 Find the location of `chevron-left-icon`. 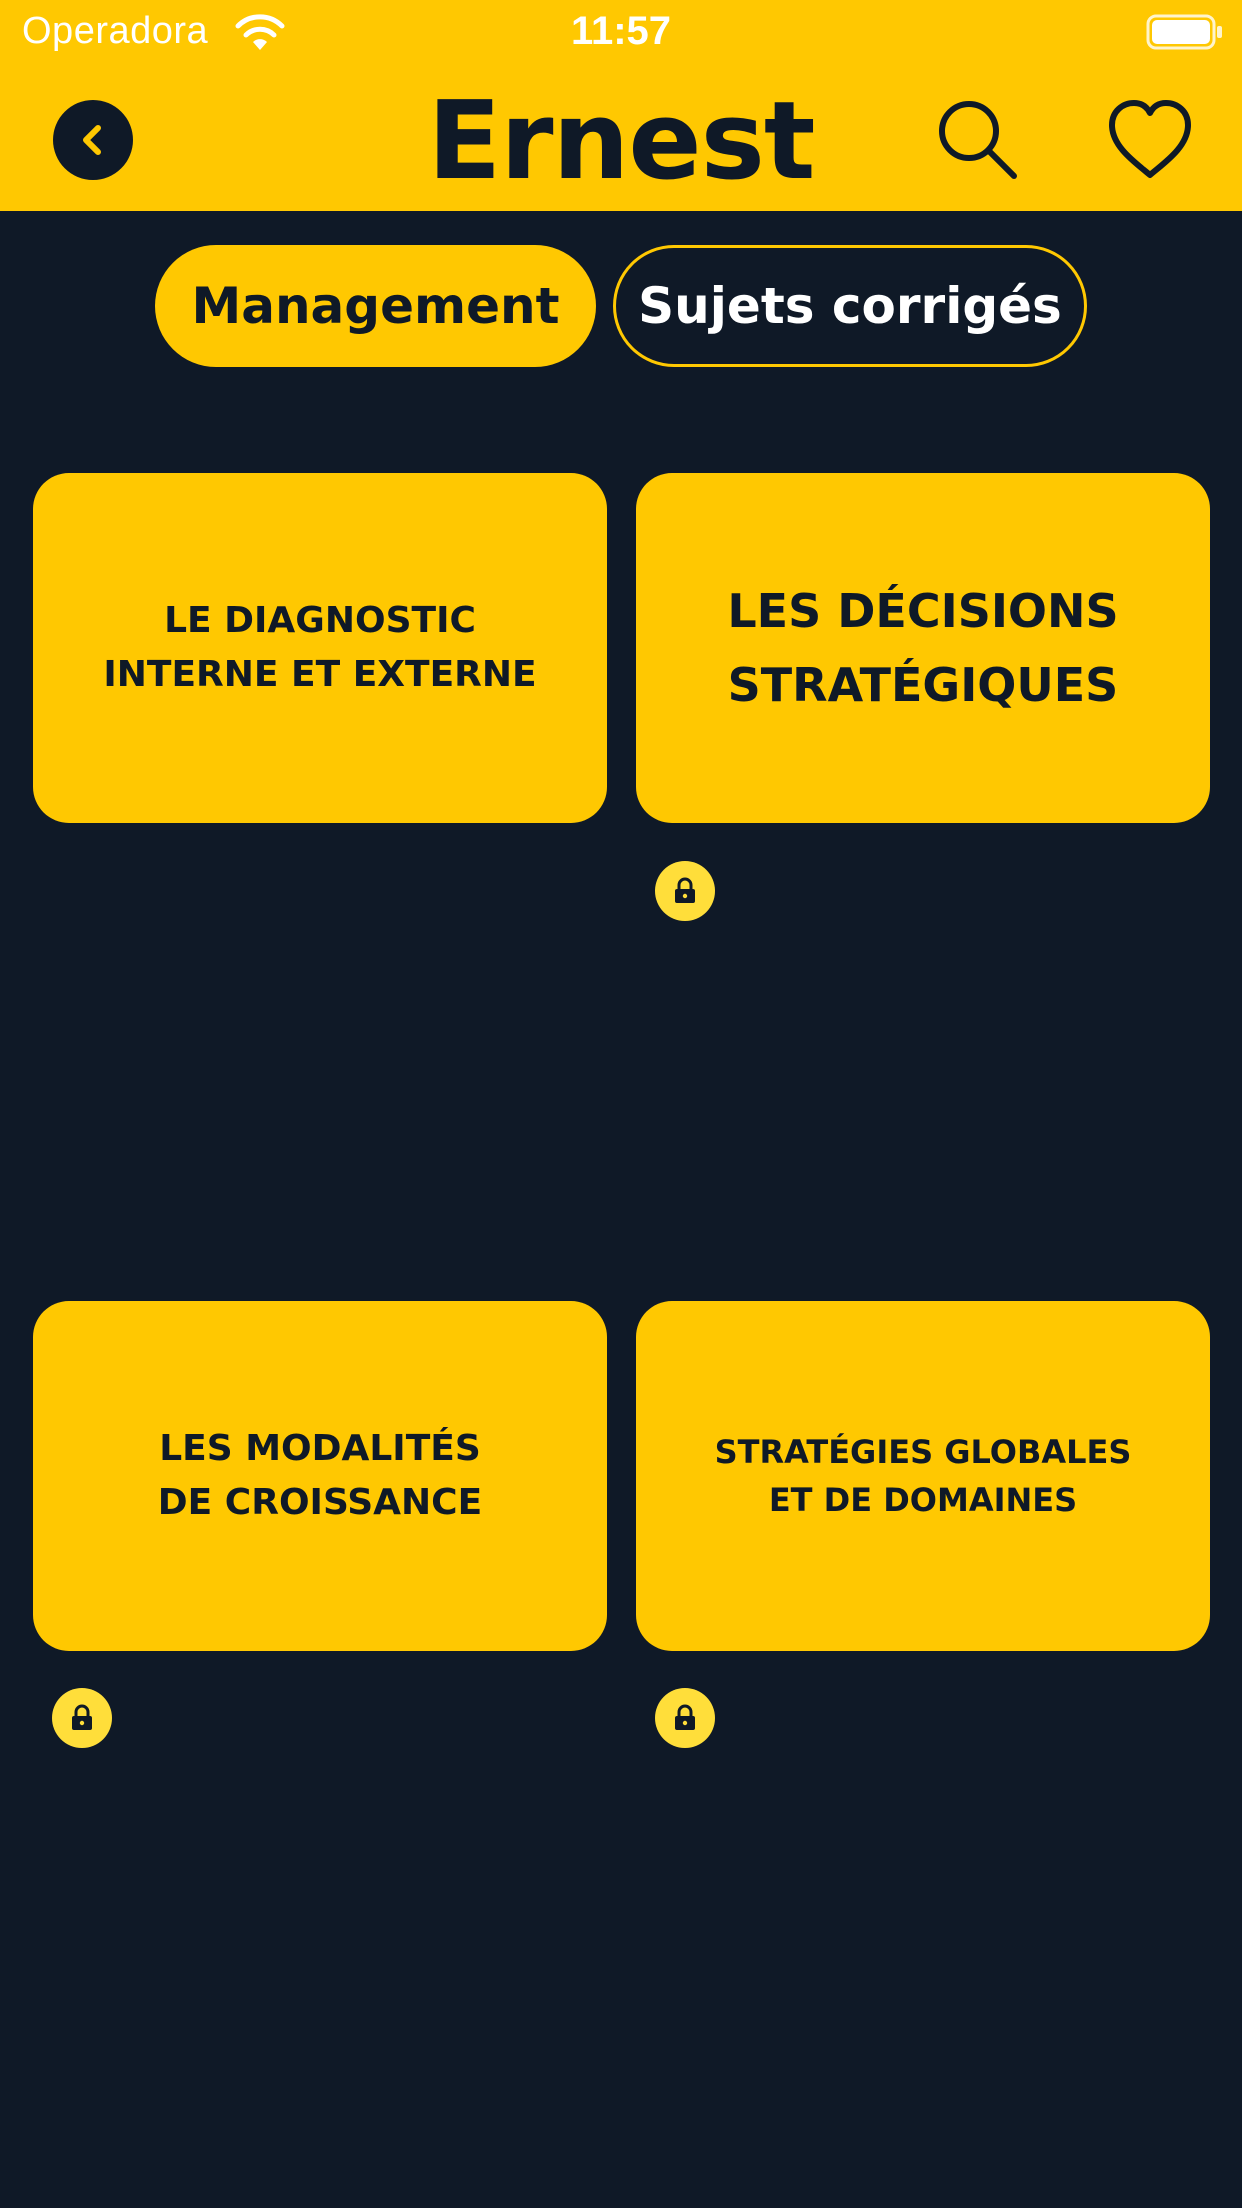

chevron-left-icon is located at coordinates (92, 140).